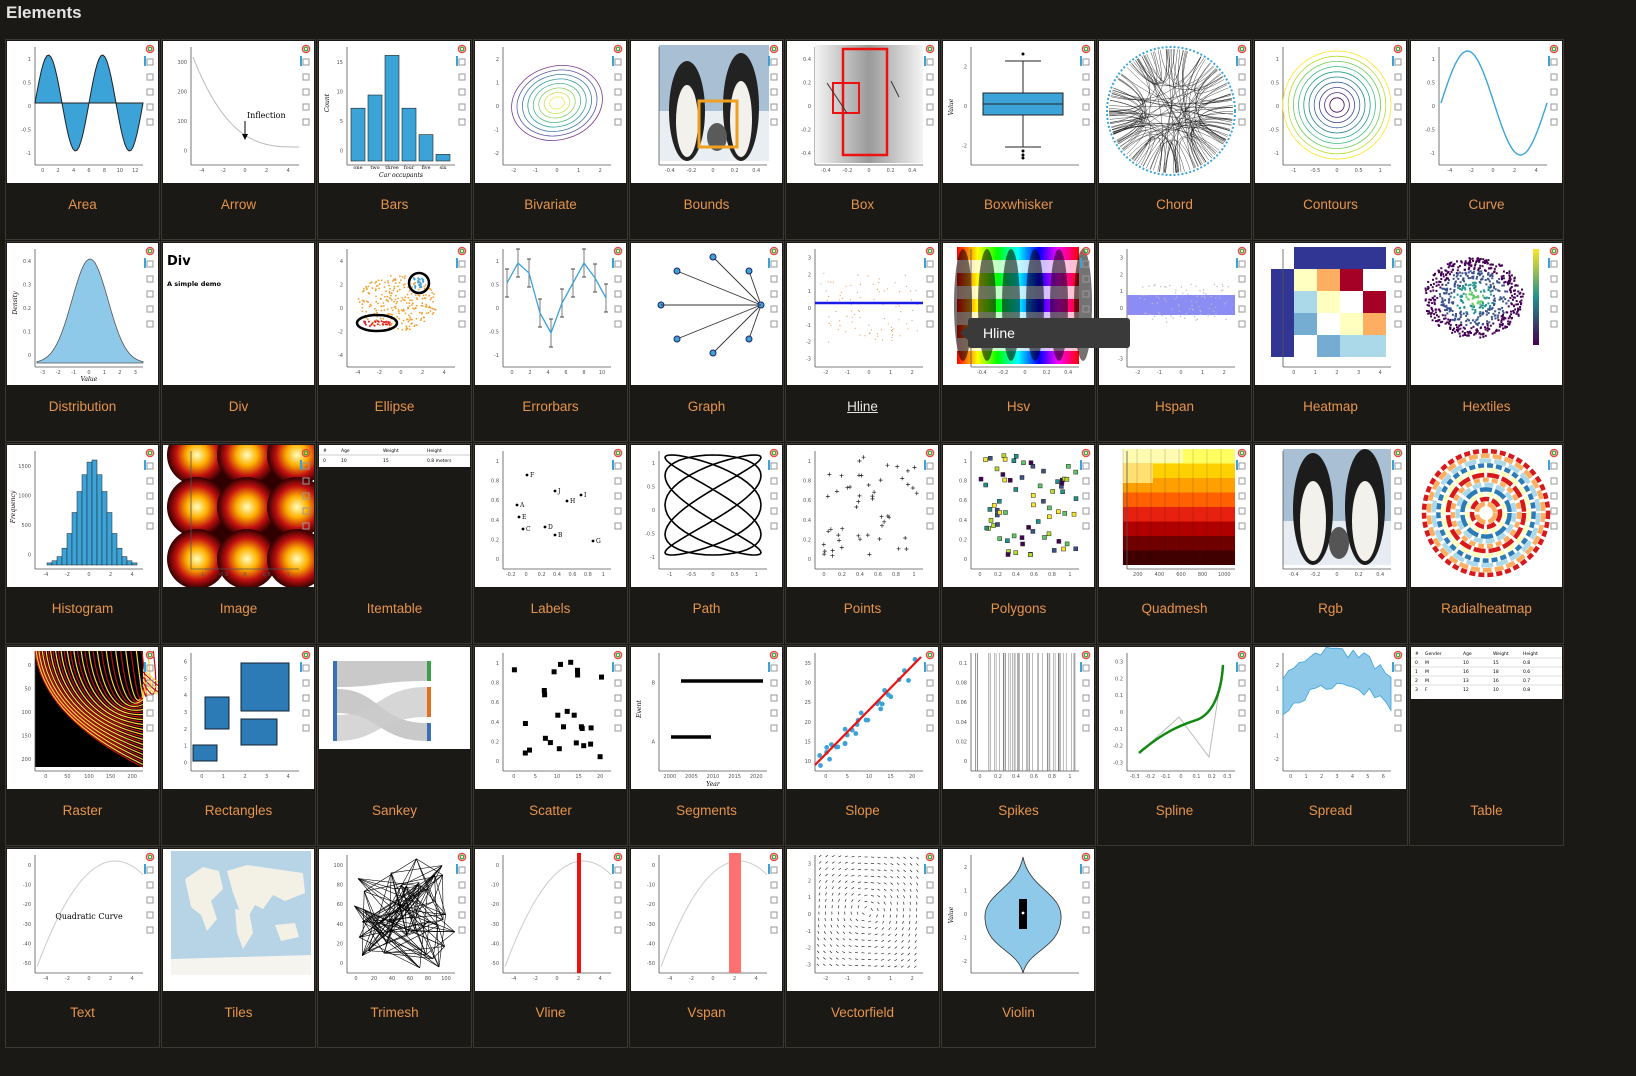 Image resolution: width=1636 pixels, height=1076 pixels. I want to click on gallery-card-scatter: 0 5 10 15 20 0 0.2 0.4 0.6 0.8 1 Scatter, so click(550, 745).